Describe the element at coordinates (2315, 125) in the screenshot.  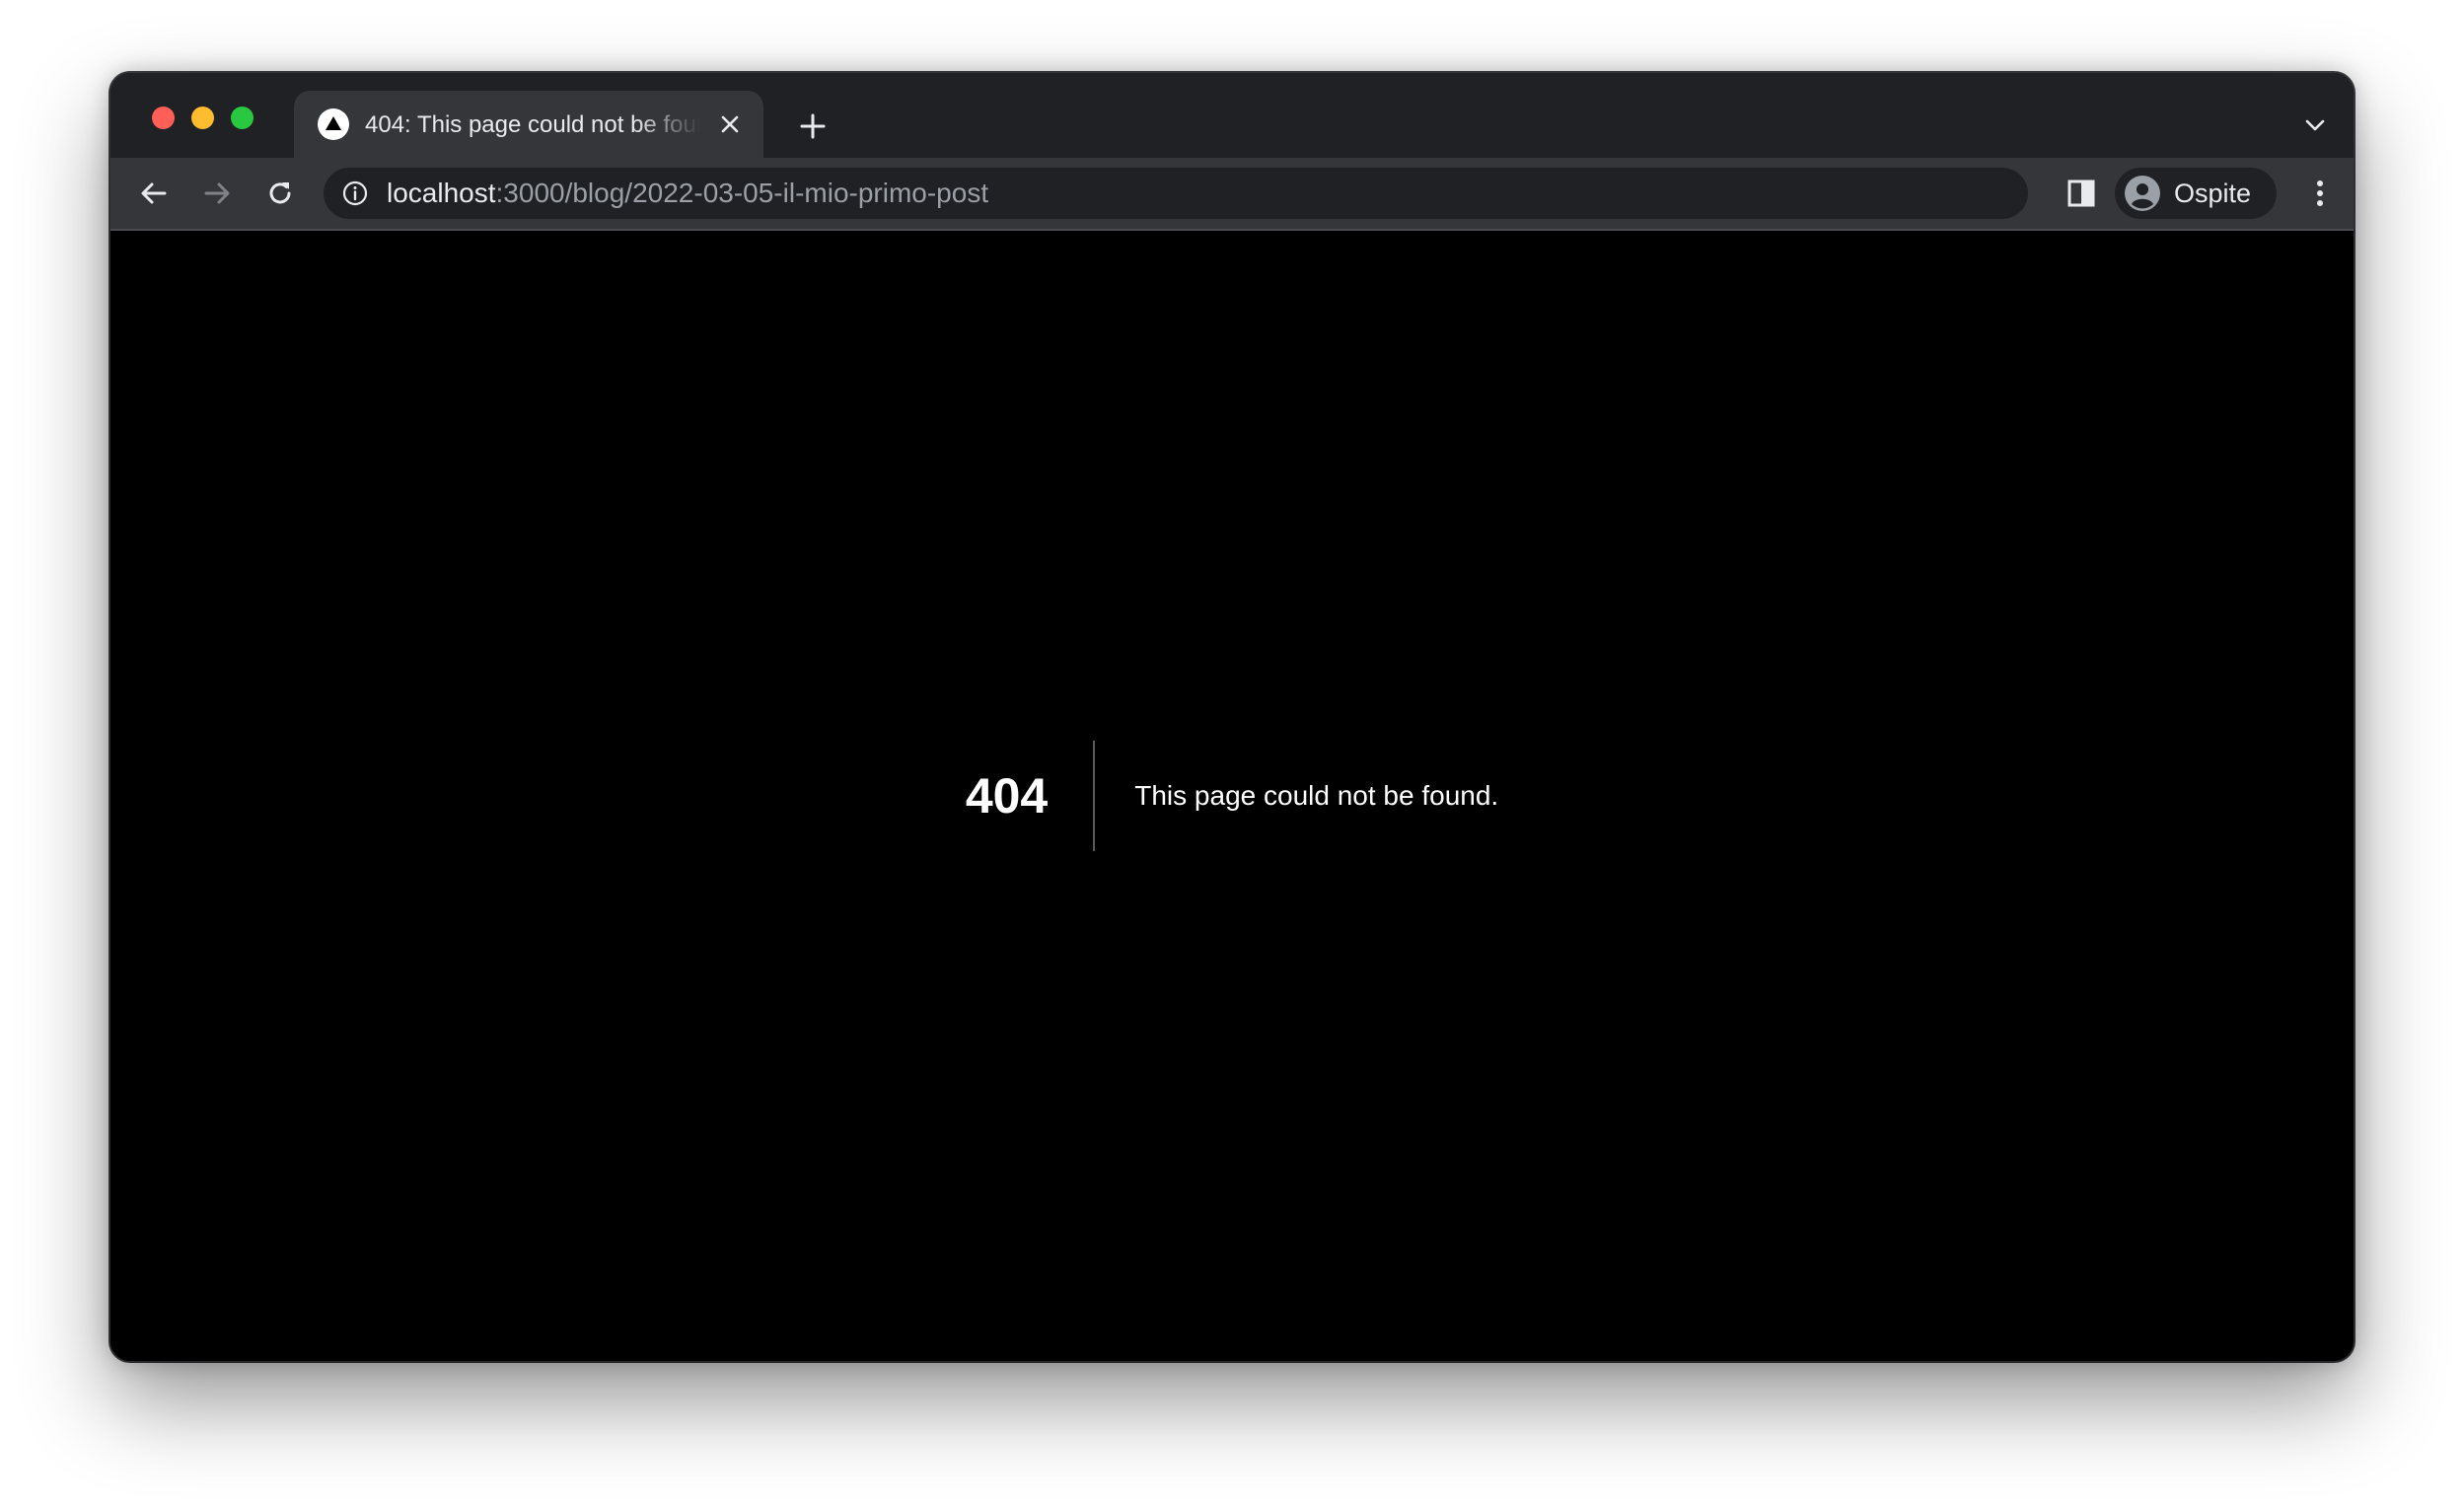
I see `chevron-down-icon` at that location.